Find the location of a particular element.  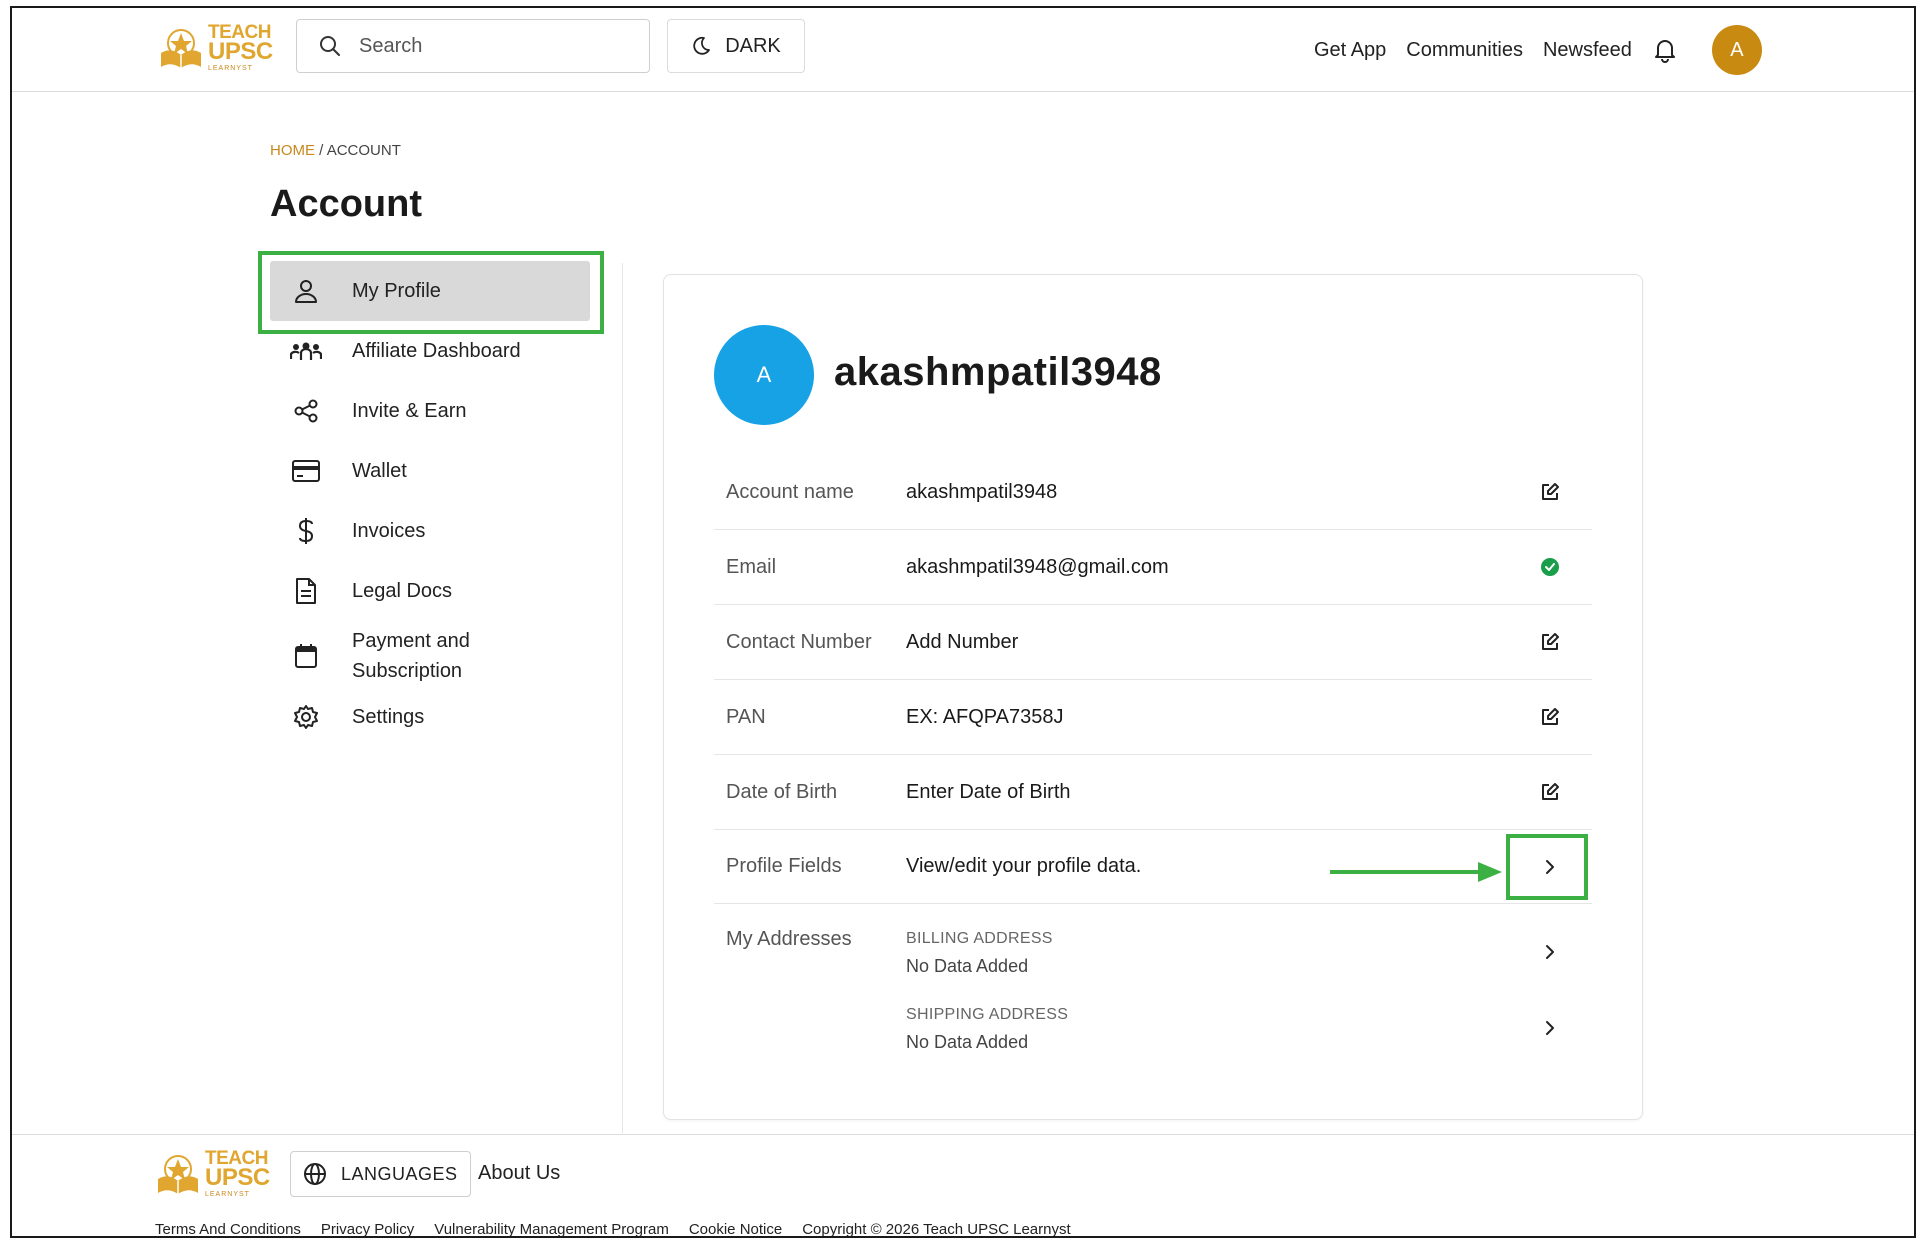

sidebar-item-label: Invoices is located at coordinates (389, 531).